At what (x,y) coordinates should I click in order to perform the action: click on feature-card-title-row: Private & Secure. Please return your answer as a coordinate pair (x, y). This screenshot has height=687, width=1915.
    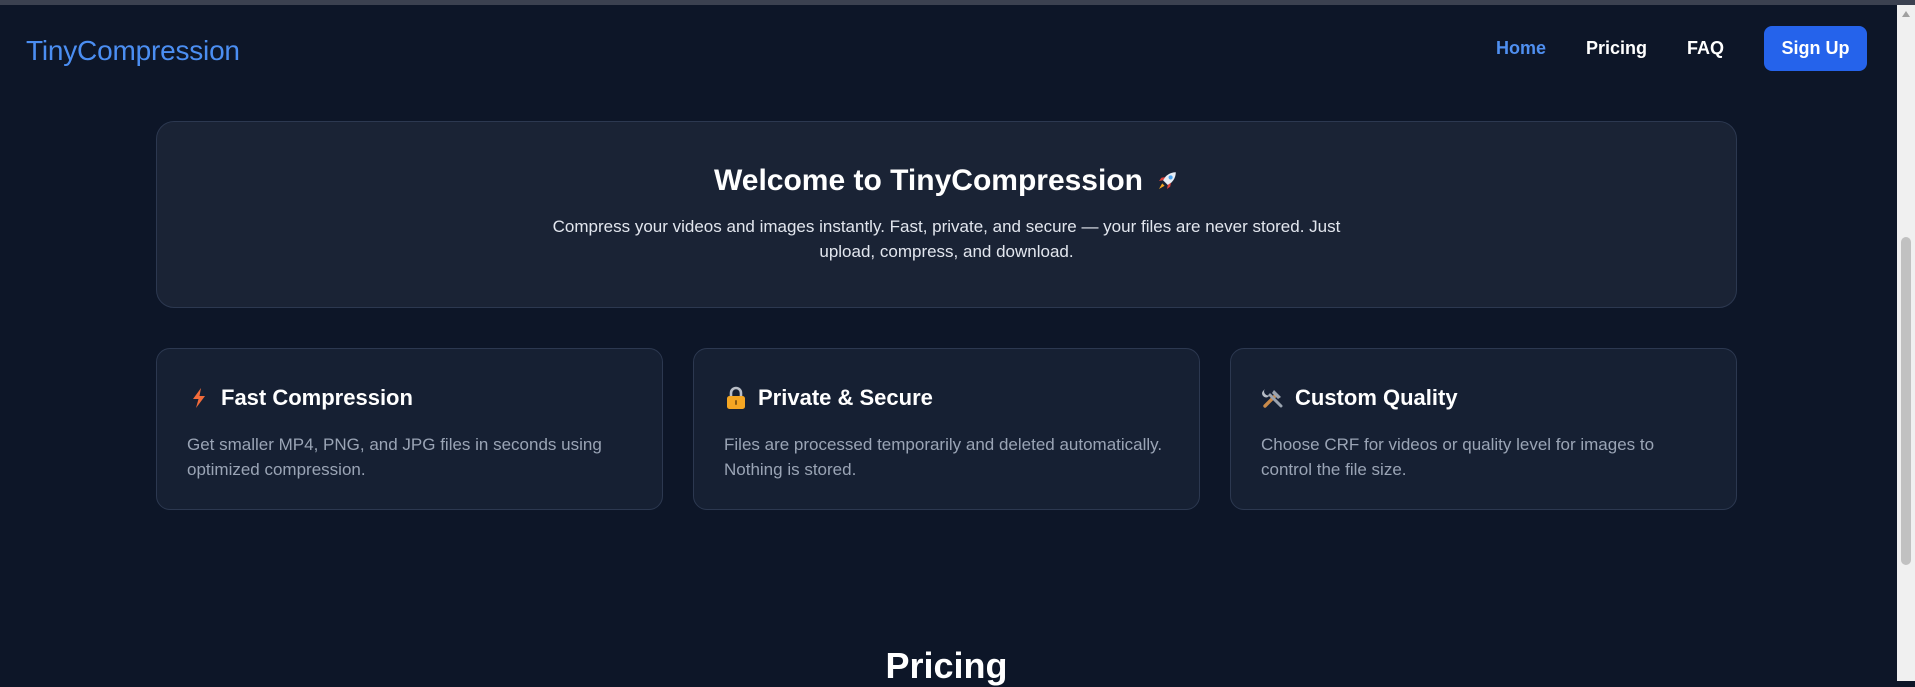
    Looking at the image, I should click on (828, 398).